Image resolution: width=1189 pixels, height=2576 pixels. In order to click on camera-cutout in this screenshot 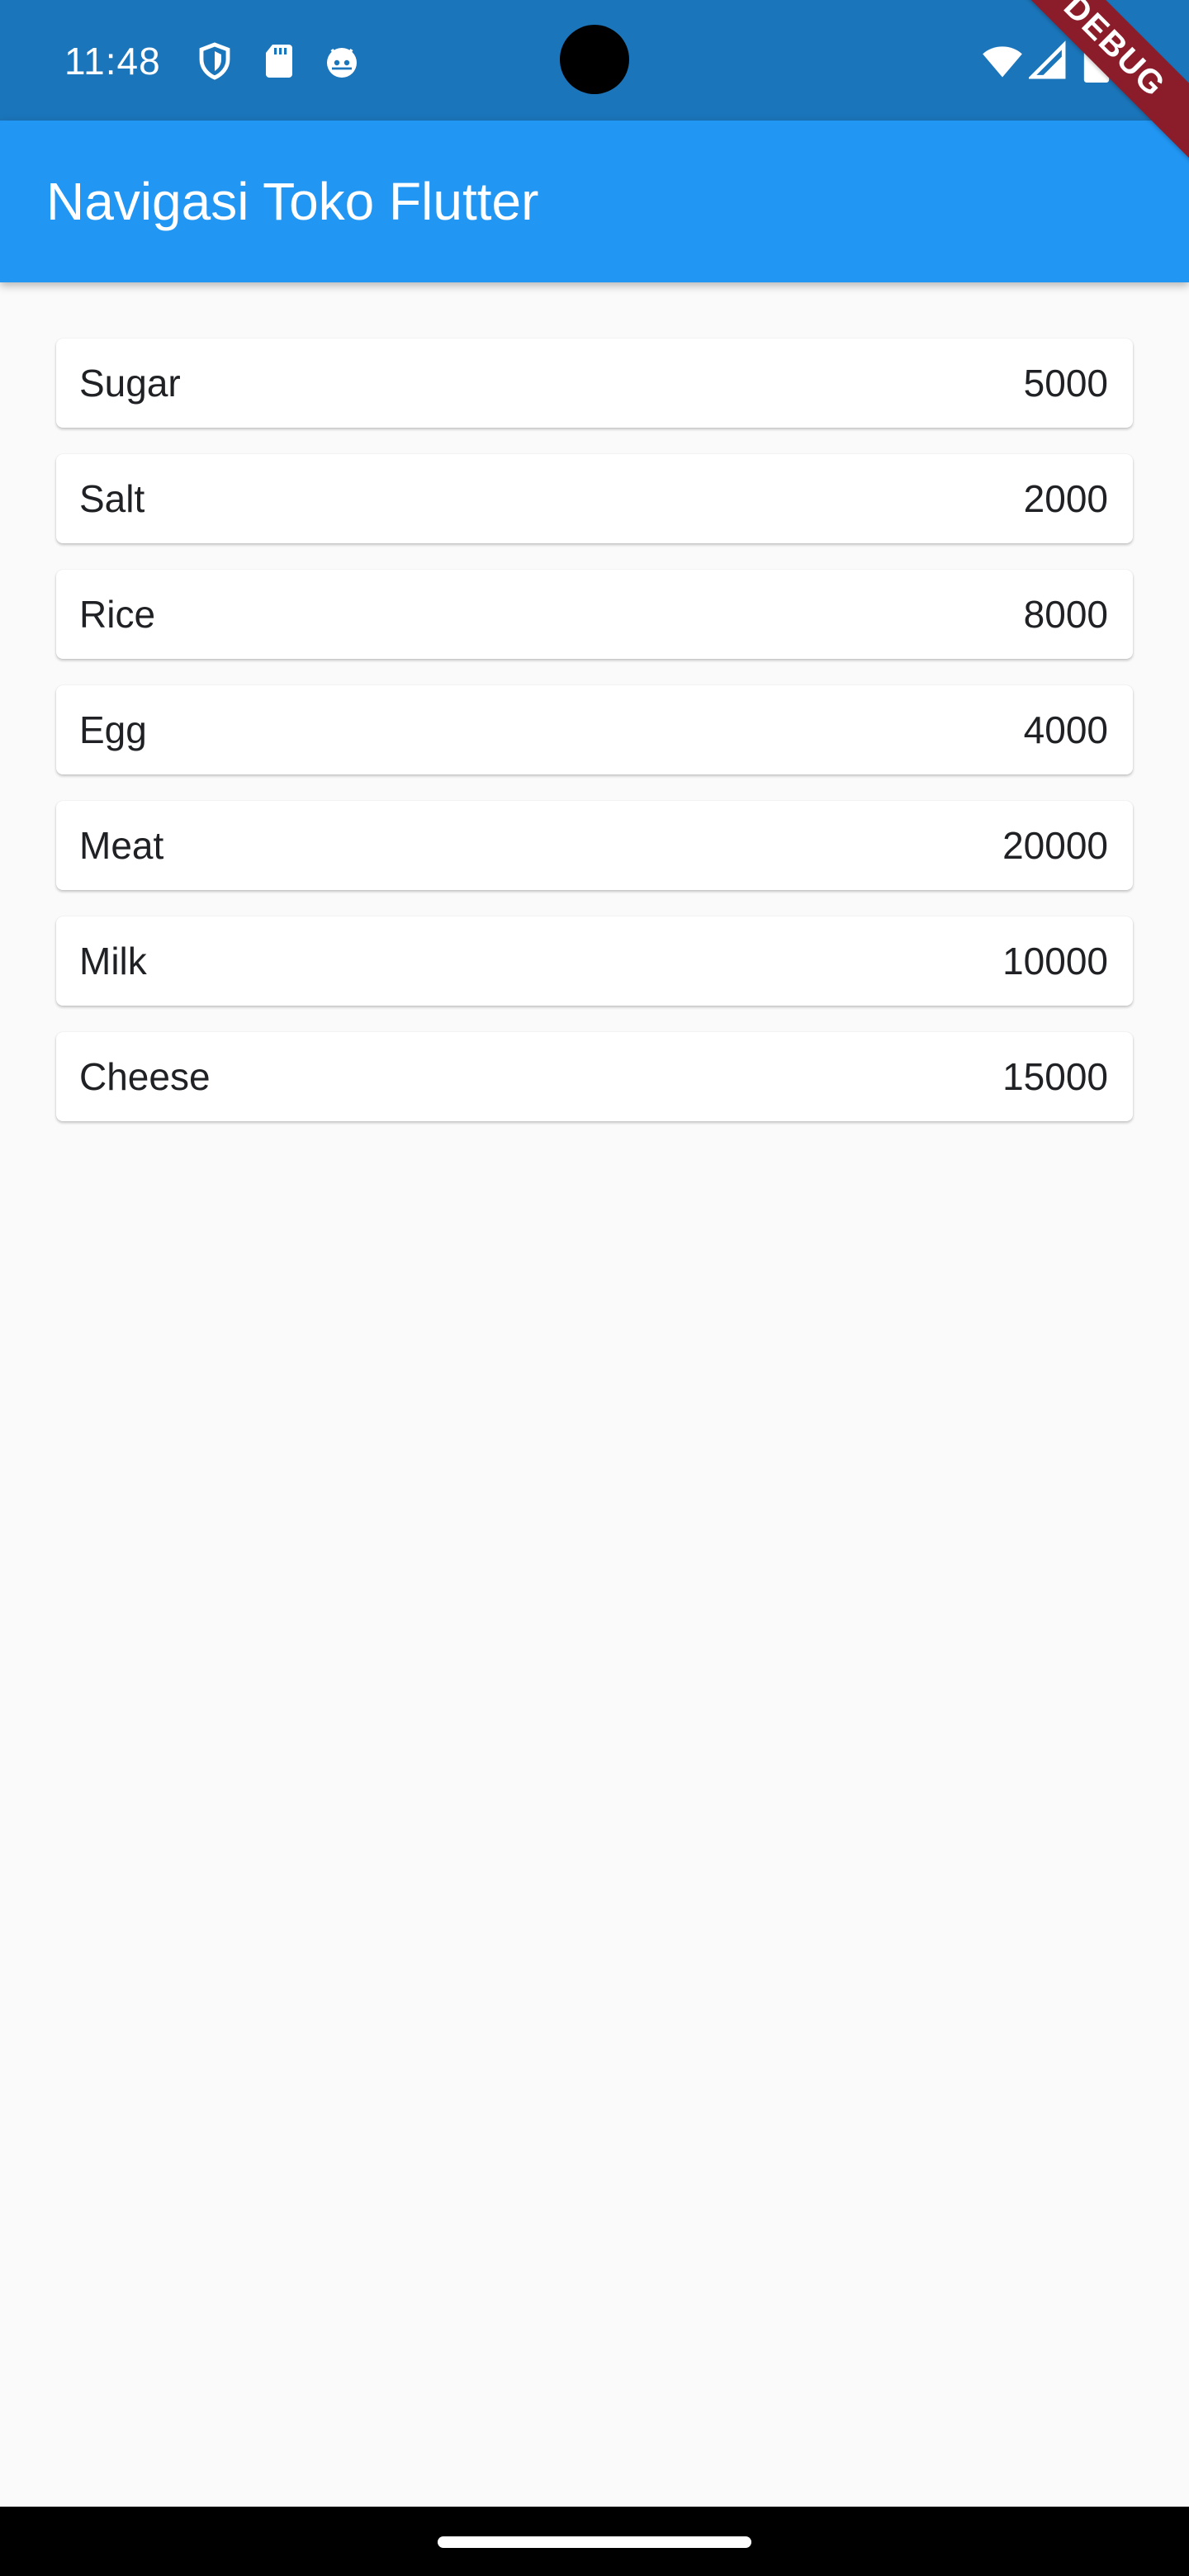, I will do `click(594, 59)`.